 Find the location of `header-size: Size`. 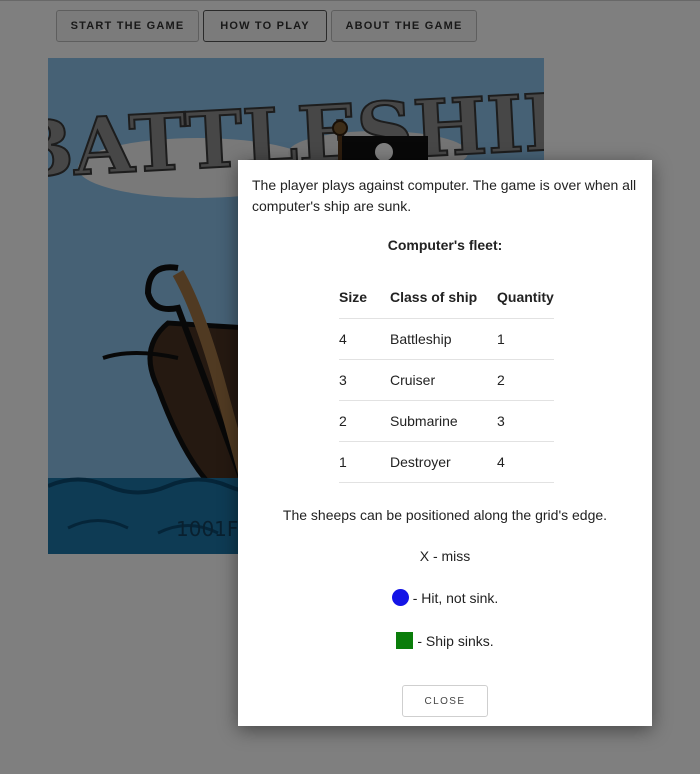

header-size: Size is located at coordinates (364, 298).